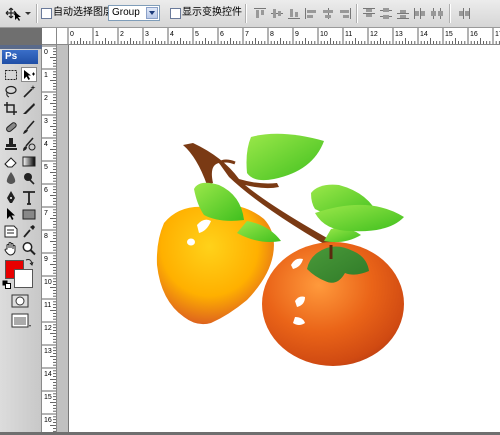  What do you see at coordinates (285, 157) in the screenshot?
I see `leaf` at bounding box center [285, 157].